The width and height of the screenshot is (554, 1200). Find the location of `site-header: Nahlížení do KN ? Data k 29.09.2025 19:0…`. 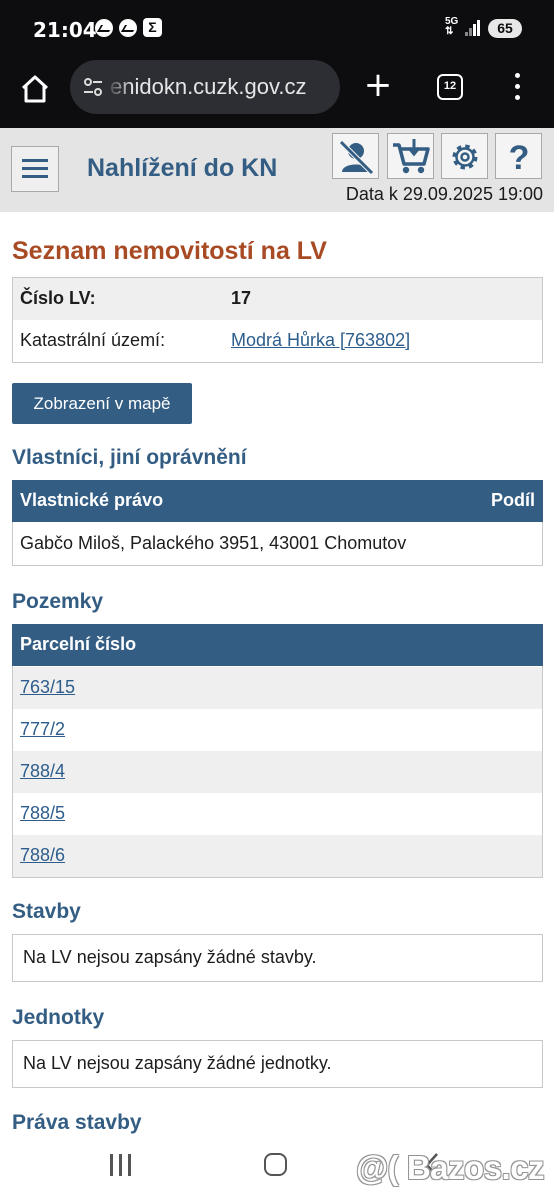

site-header: Nahlížení do KN ? Data k 29.09.2025 19:0… is located at coordinates (277, 170).